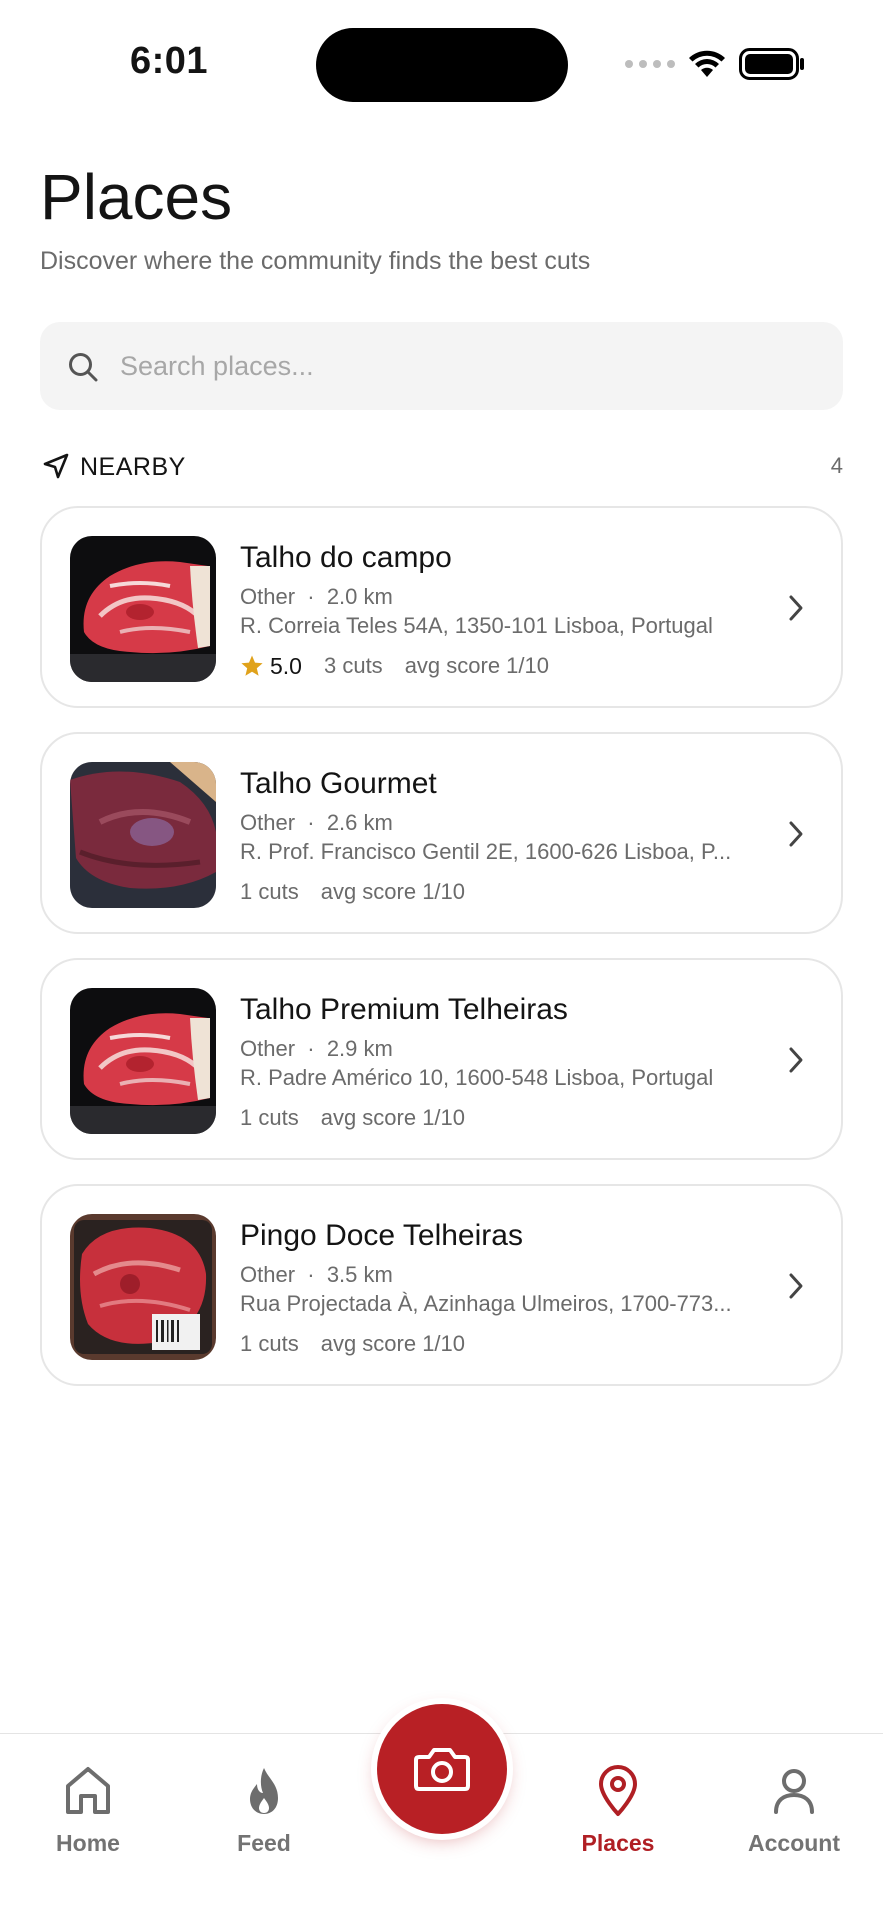  Describe the element at coordinates (252, 665) in the screenshot. I see `star-icon` at that location.